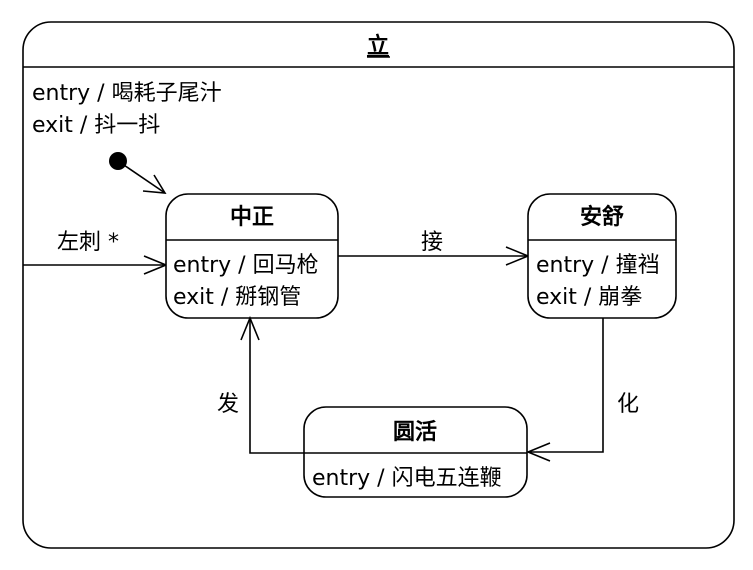 This screenshot has width=753, height=570. I want to click on transition-label: 左刺 *, so click(88, 242).